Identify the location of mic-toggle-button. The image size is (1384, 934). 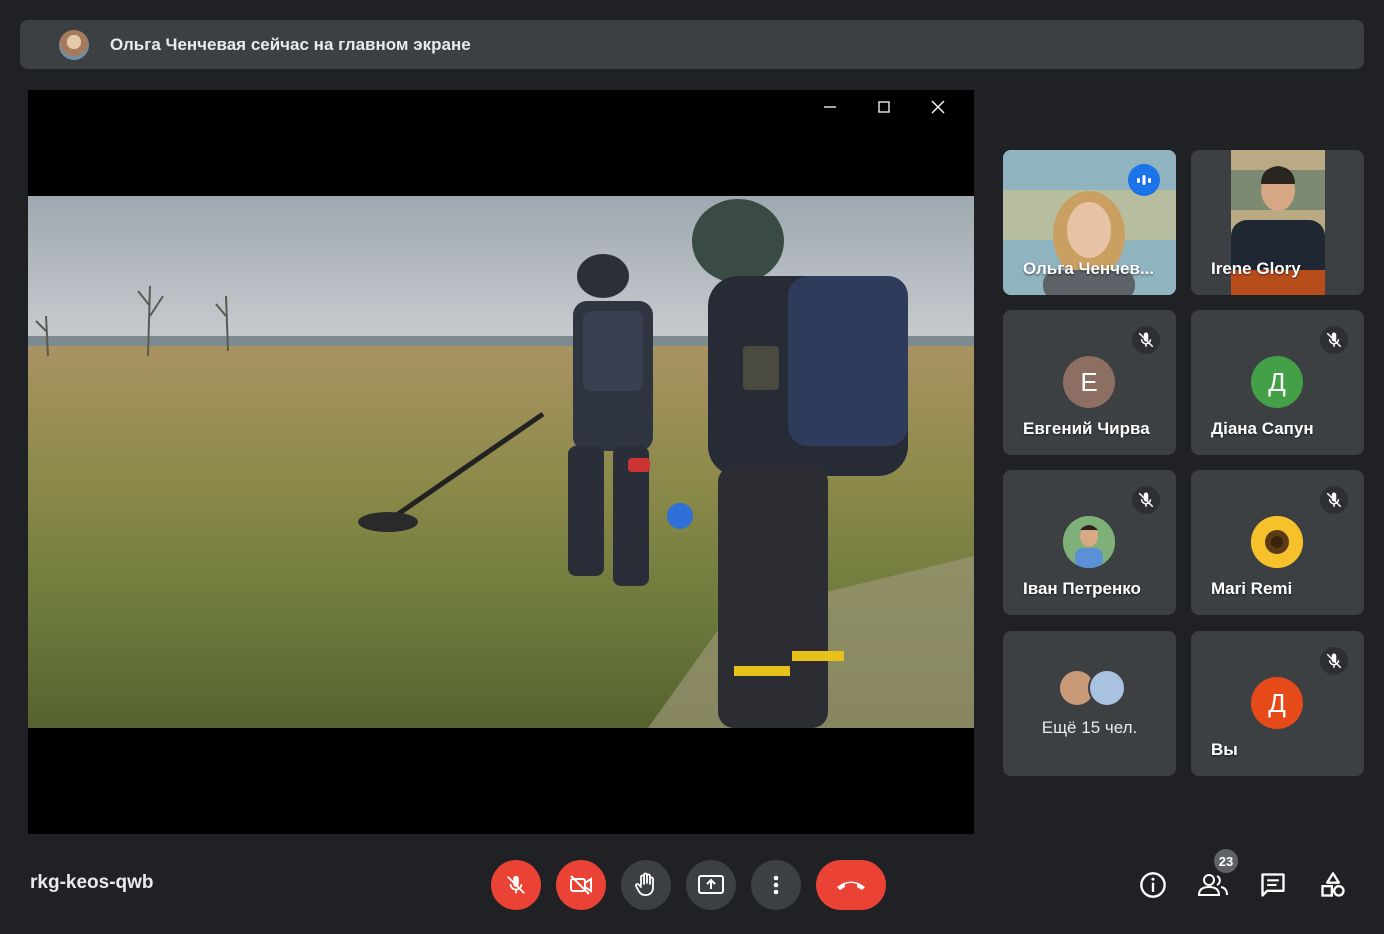
(516, 885).